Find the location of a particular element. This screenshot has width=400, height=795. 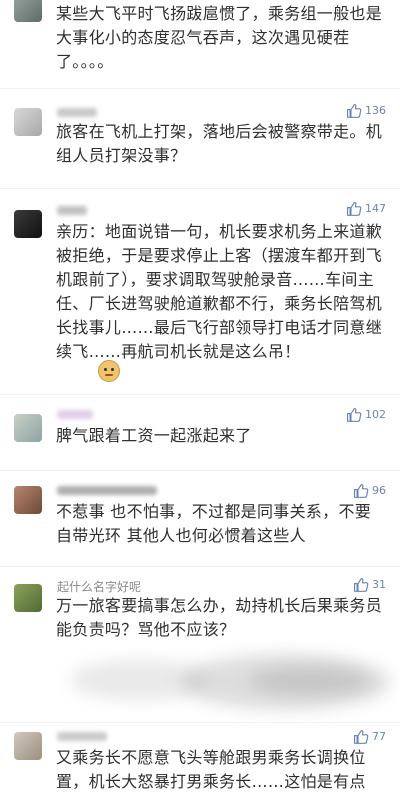

comment-item: 136 旅客在飞机上打架，落地后会被警察带走。机组人员打架没事？ is located at coordinates (200, 141).